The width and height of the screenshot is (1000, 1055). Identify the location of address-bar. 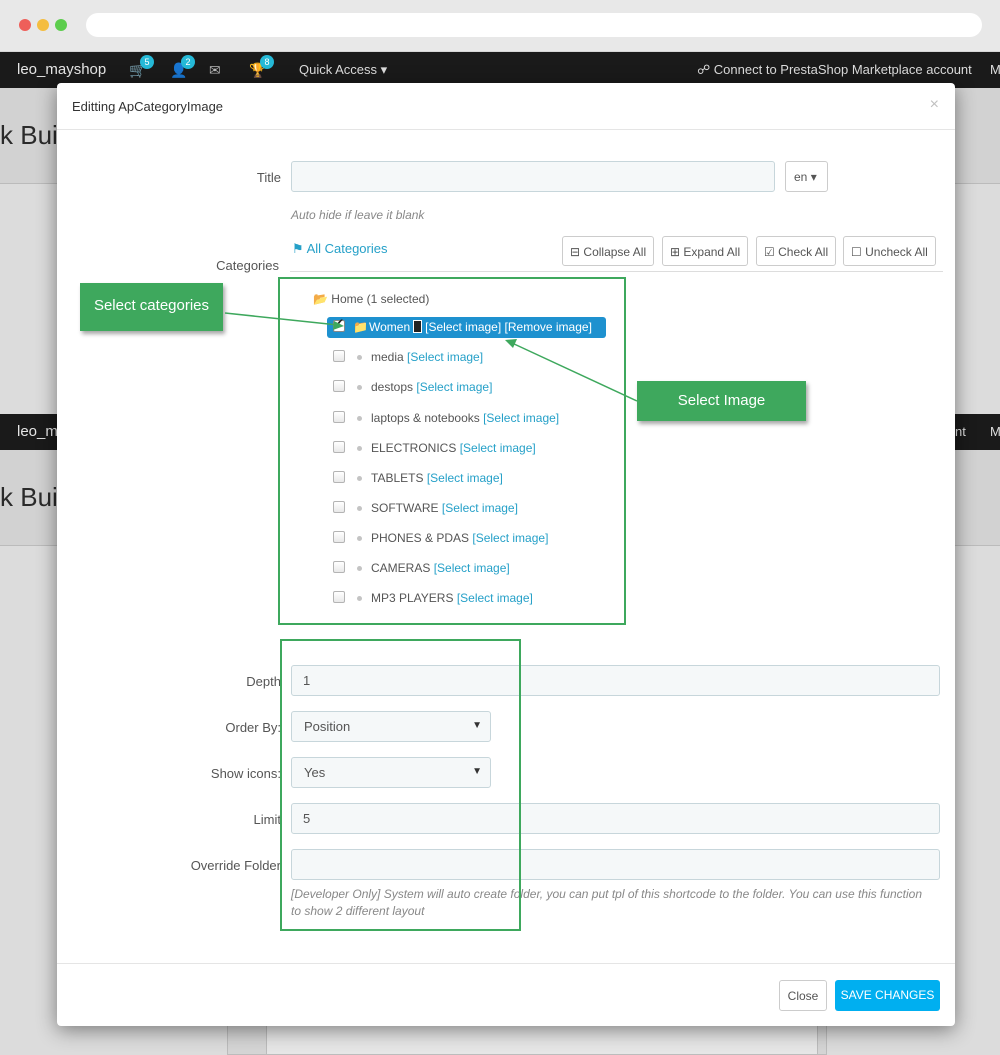
(534, 25).